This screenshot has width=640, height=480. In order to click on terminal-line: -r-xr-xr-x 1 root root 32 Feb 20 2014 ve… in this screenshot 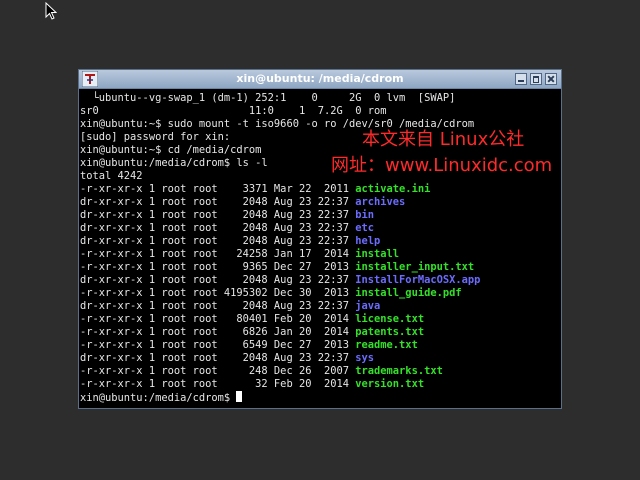, I will do `click(320, 384)`.